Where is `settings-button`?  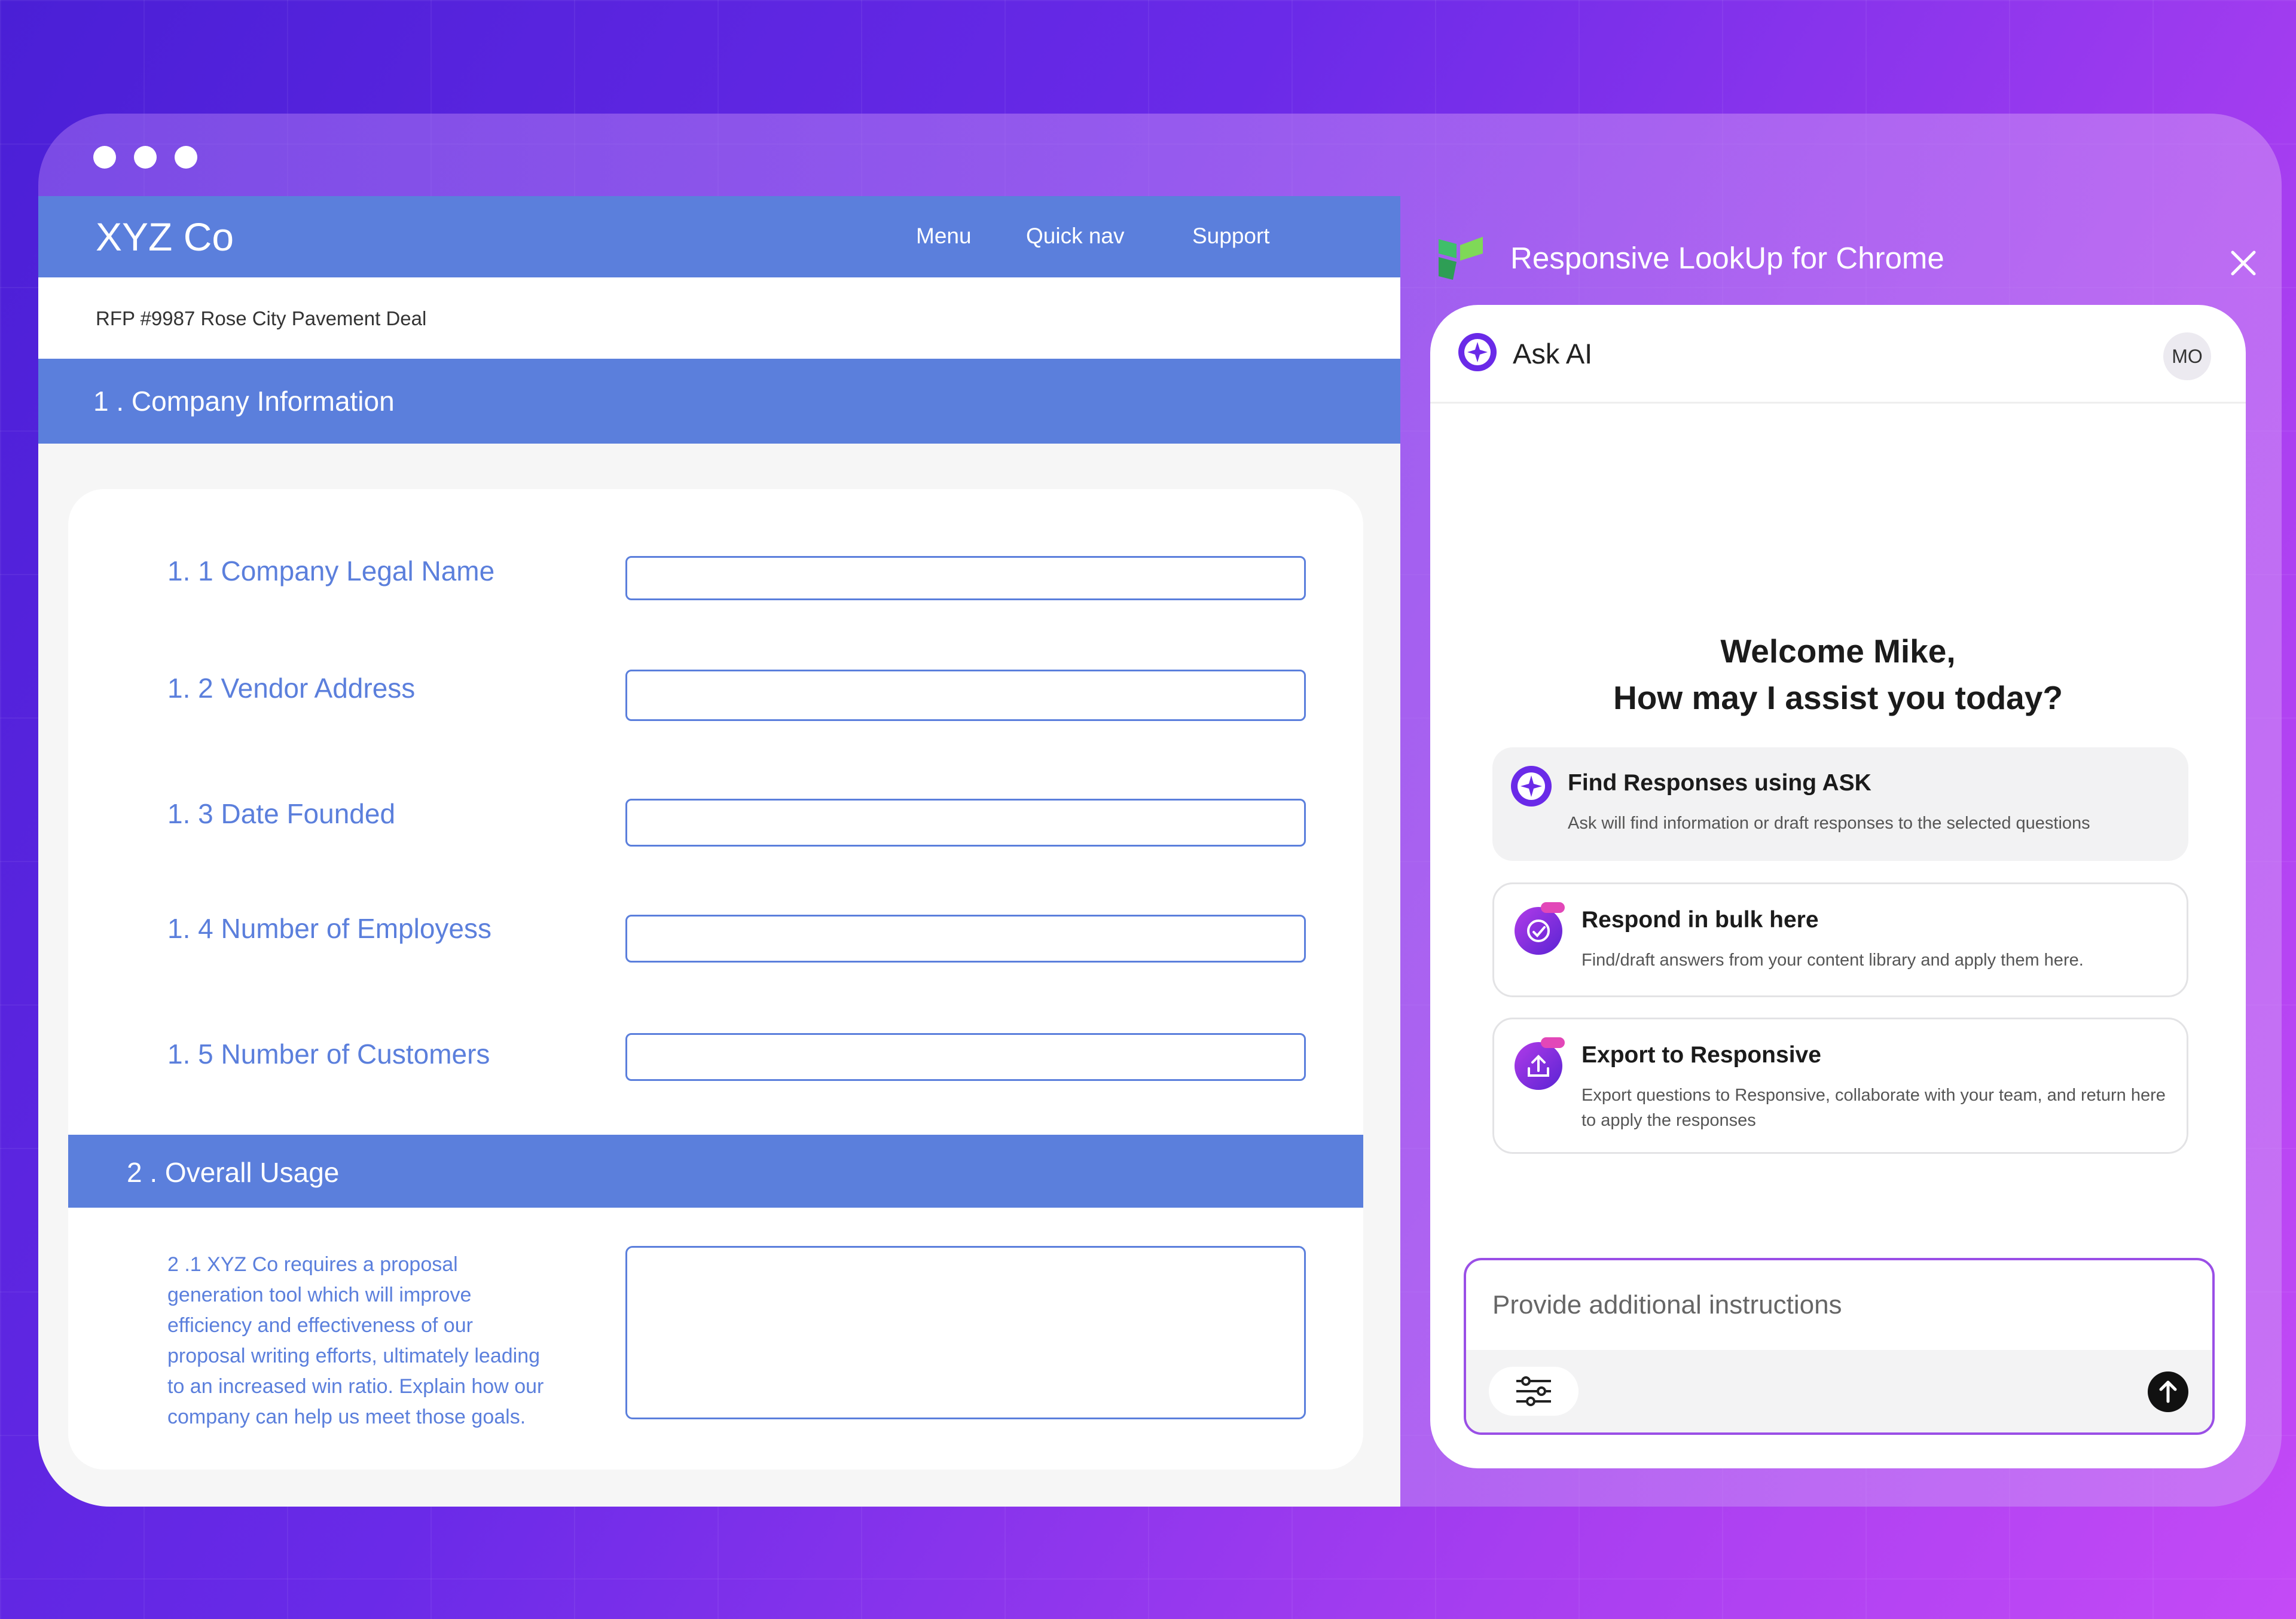 settings-button is located at coordinates (1533, 1391).